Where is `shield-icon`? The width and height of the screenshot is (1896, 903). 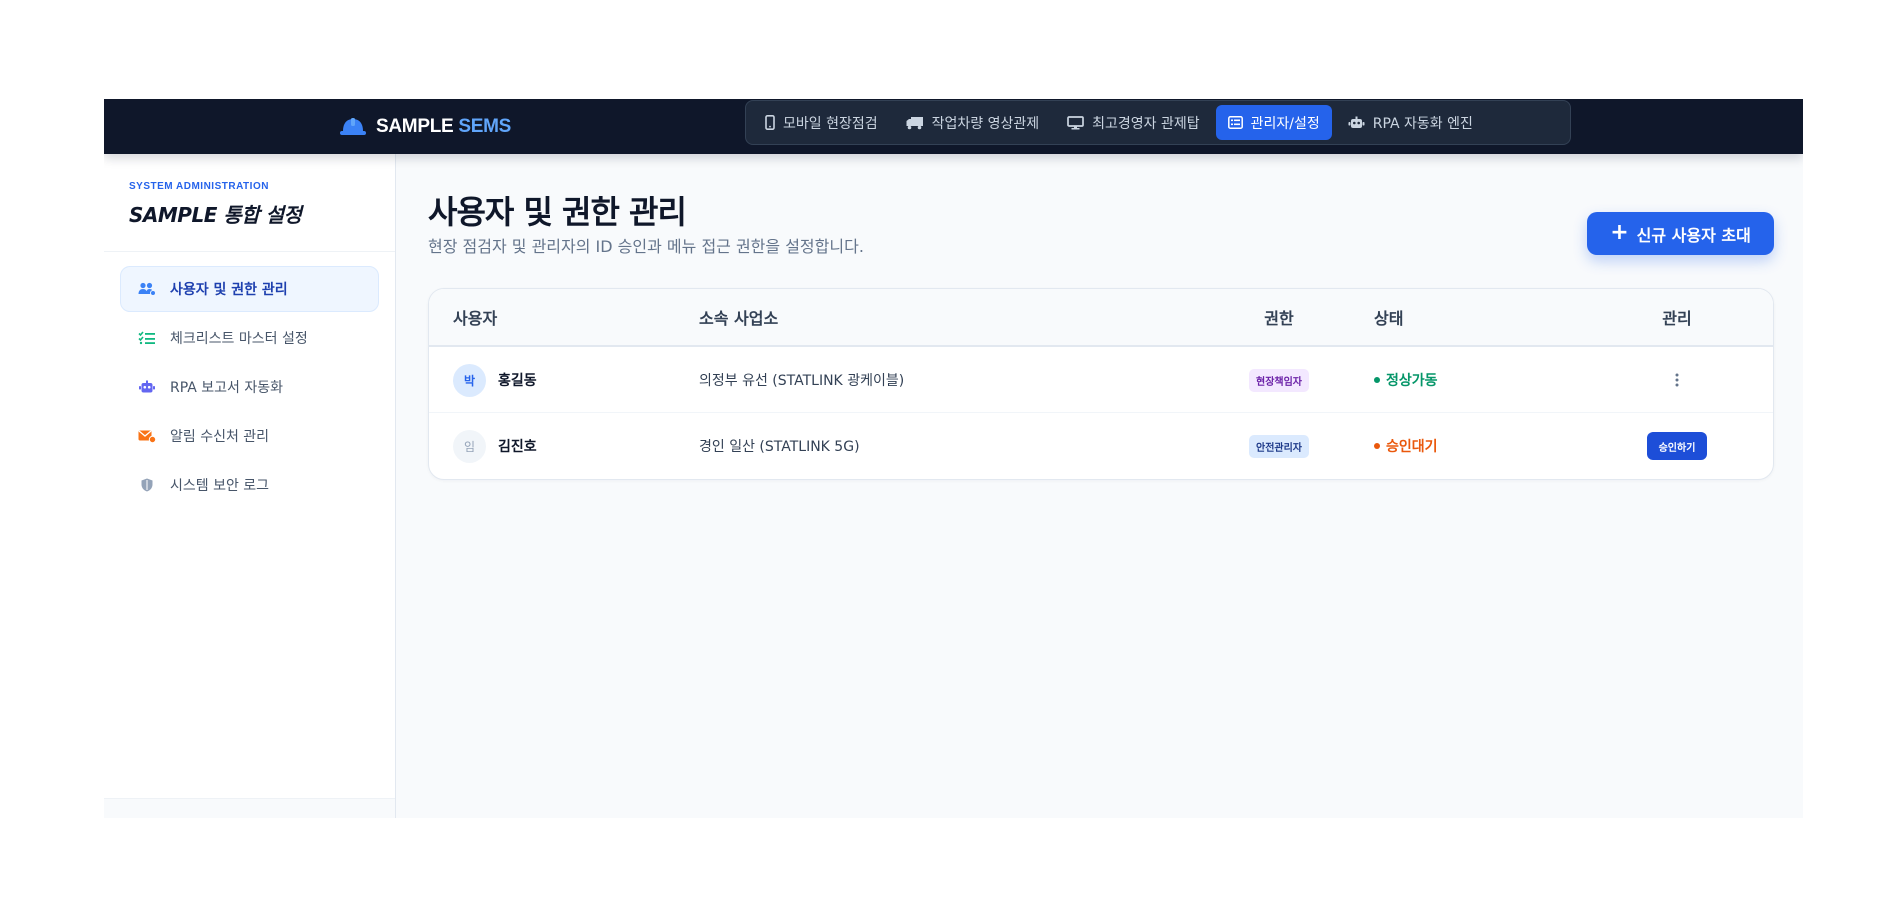 shield-icon is located at coordinates (147, 485).